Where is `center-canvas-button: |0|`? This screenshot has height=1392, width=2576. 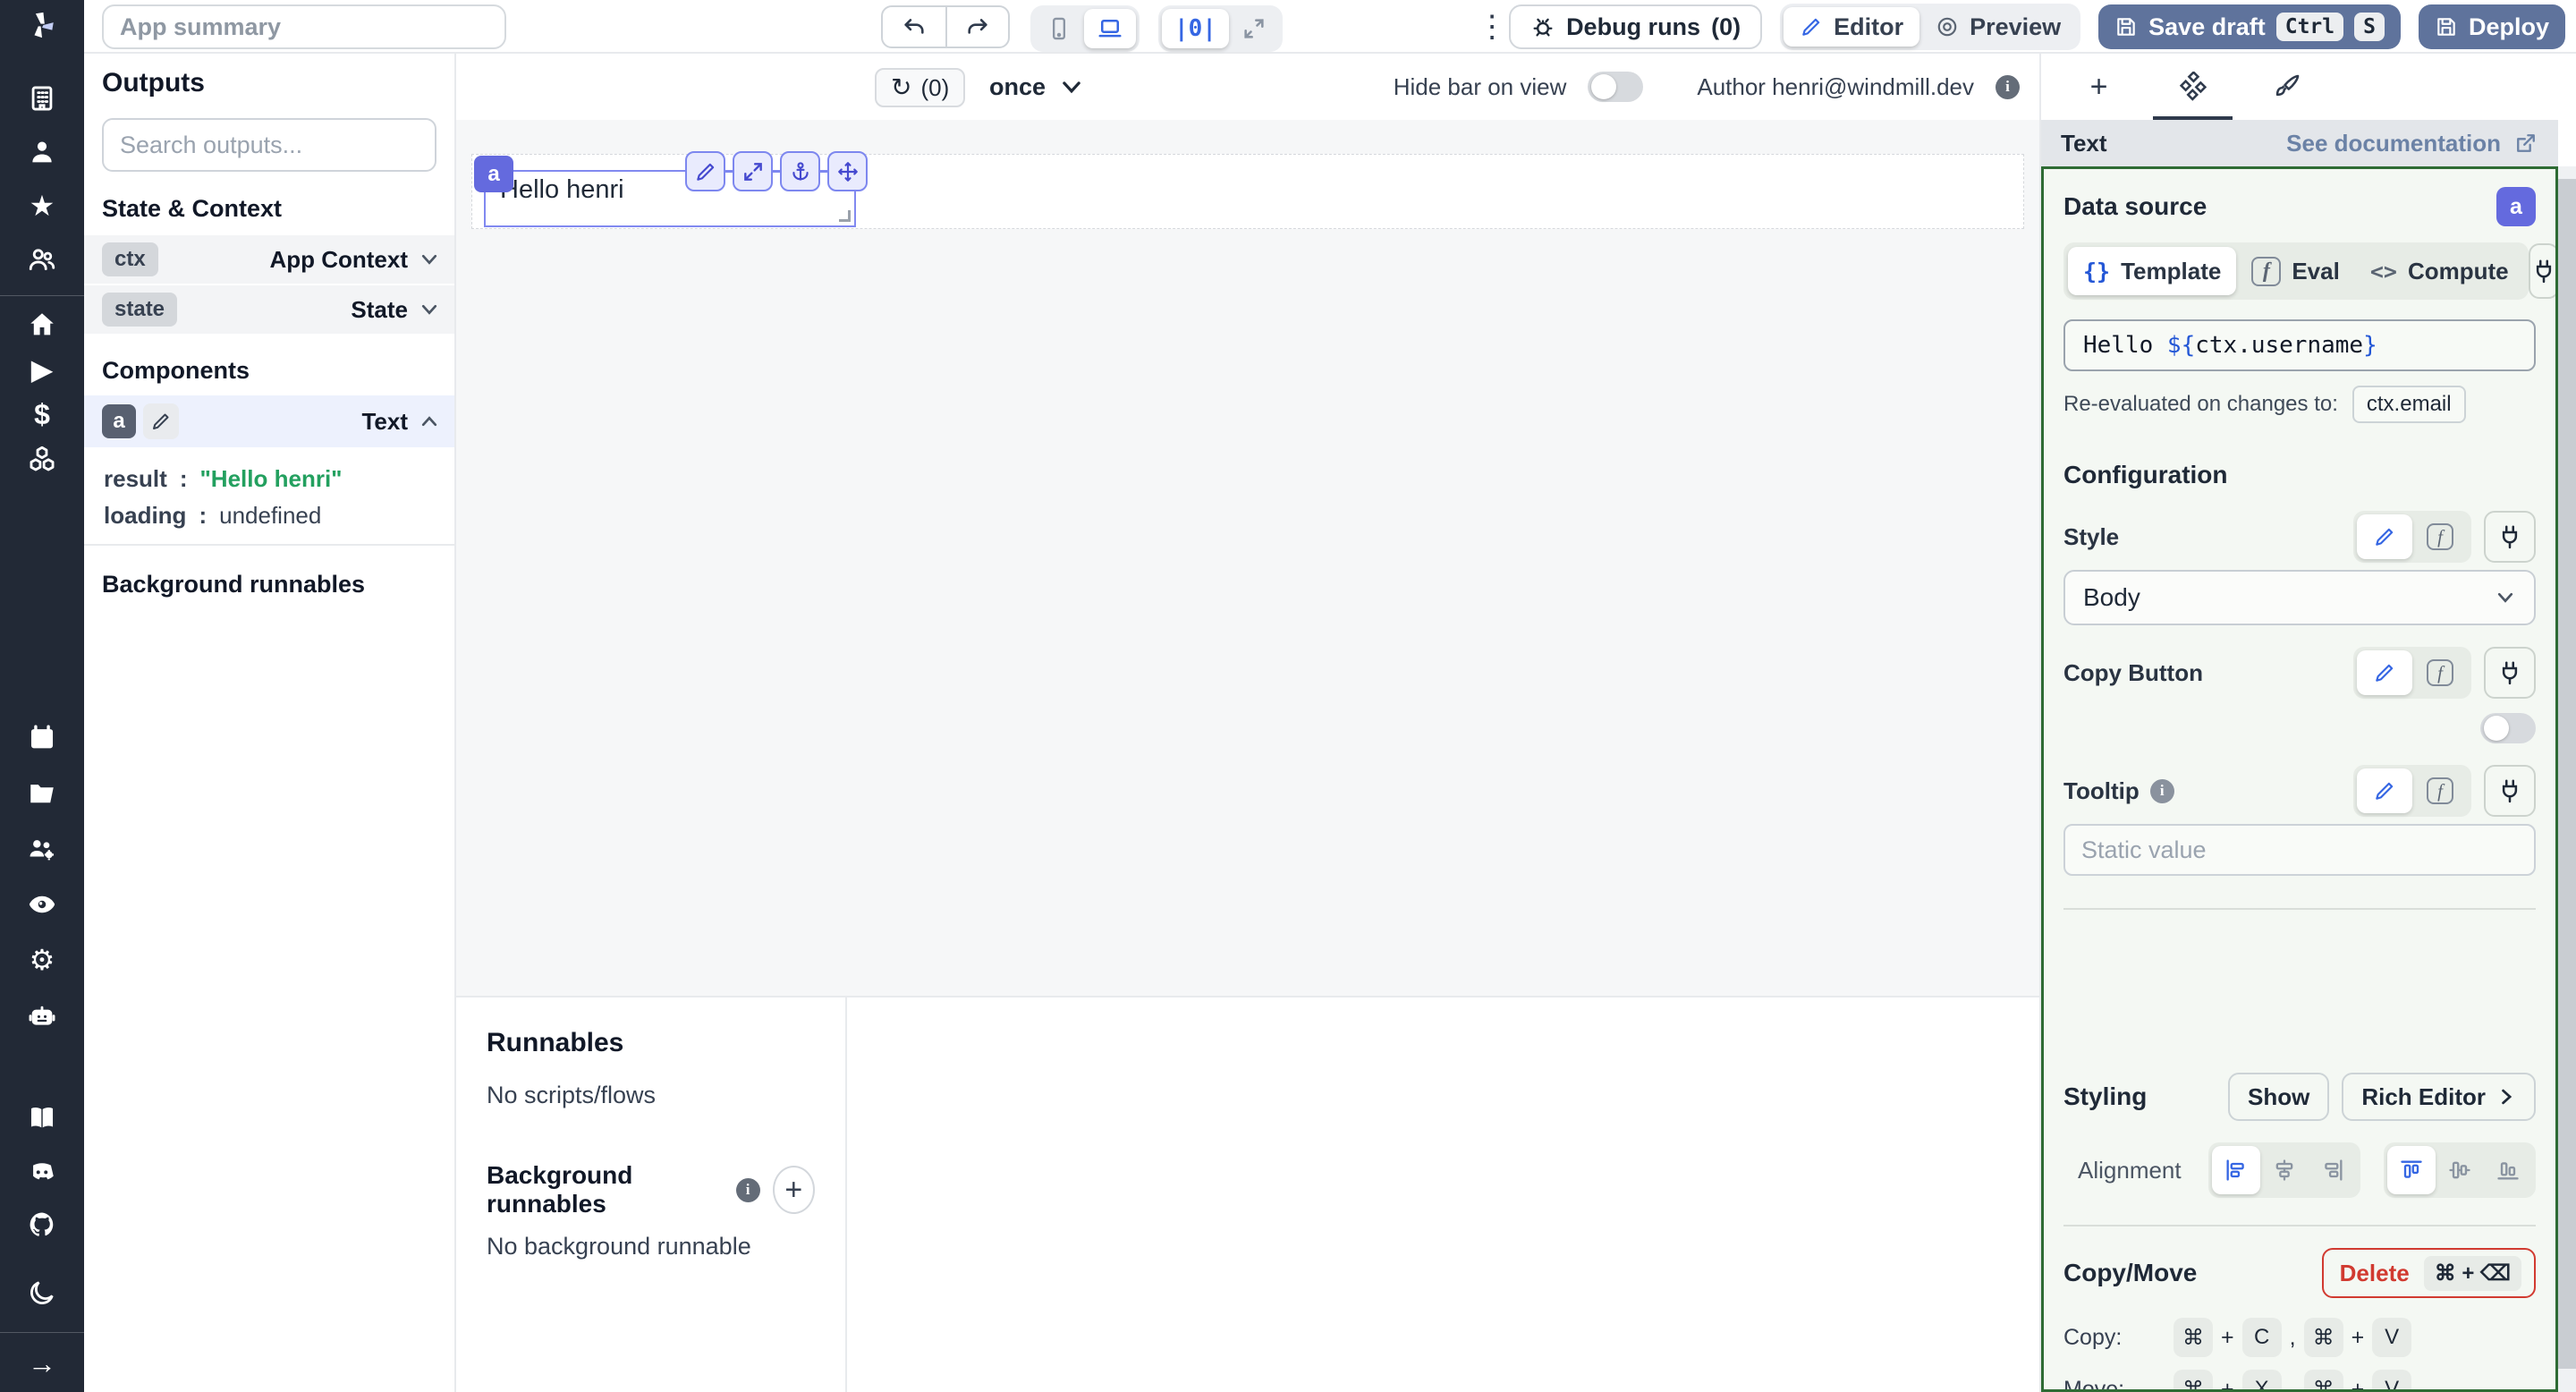
center-canvas-button: |0| is located at coordinates (1195, 28).